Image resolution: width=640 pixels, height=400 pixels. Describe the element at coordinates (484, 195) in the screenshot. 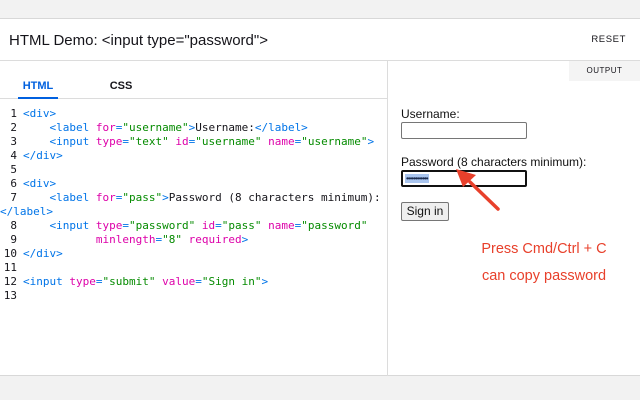

I see `arrow-shaft` at that location.